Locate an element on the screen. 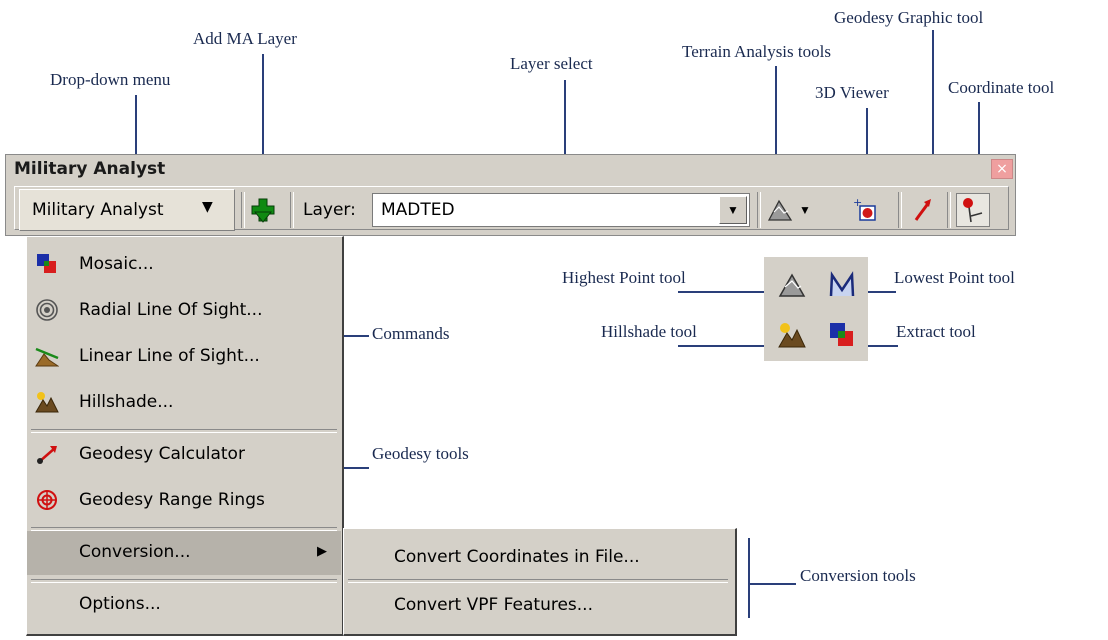 Image resolution: width=1108 pixels, height=640 pixels. callout-coordinate-tool: Coordinate tool is located at coordinates (1001, 87).